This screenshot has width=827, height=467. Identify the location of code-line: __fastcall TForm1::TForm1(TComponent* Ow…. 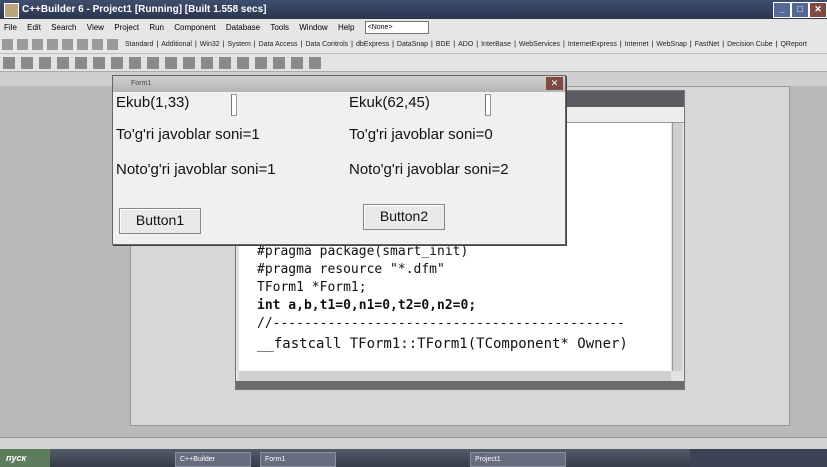
(442, 344).